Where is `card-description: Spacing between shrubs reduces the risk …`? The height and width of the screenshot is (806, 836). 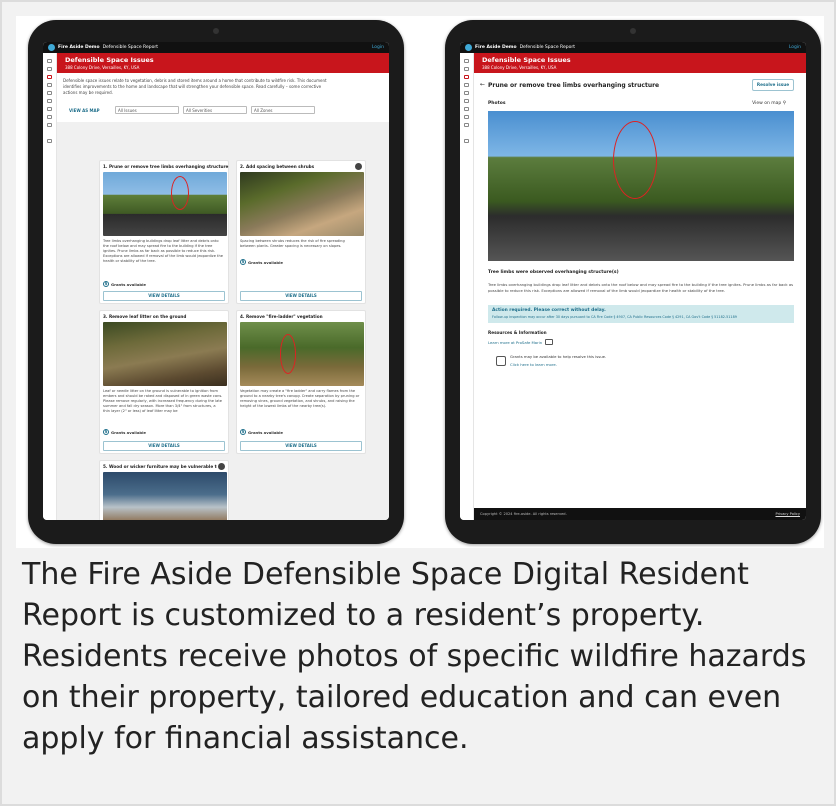
card-description: Spacing between shrubs reduces the risk … is located at coordinates (292, 243).